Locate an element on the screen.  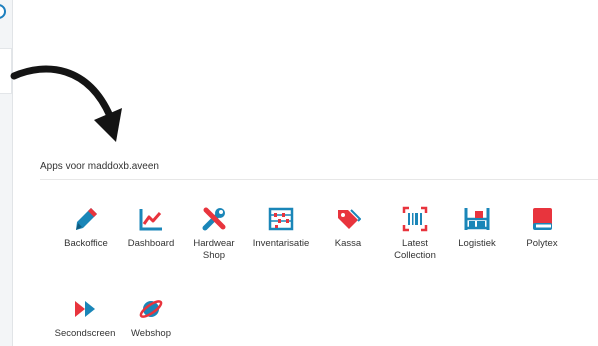
app-label: Hardwear Shop is located at coordinates (214, 249).